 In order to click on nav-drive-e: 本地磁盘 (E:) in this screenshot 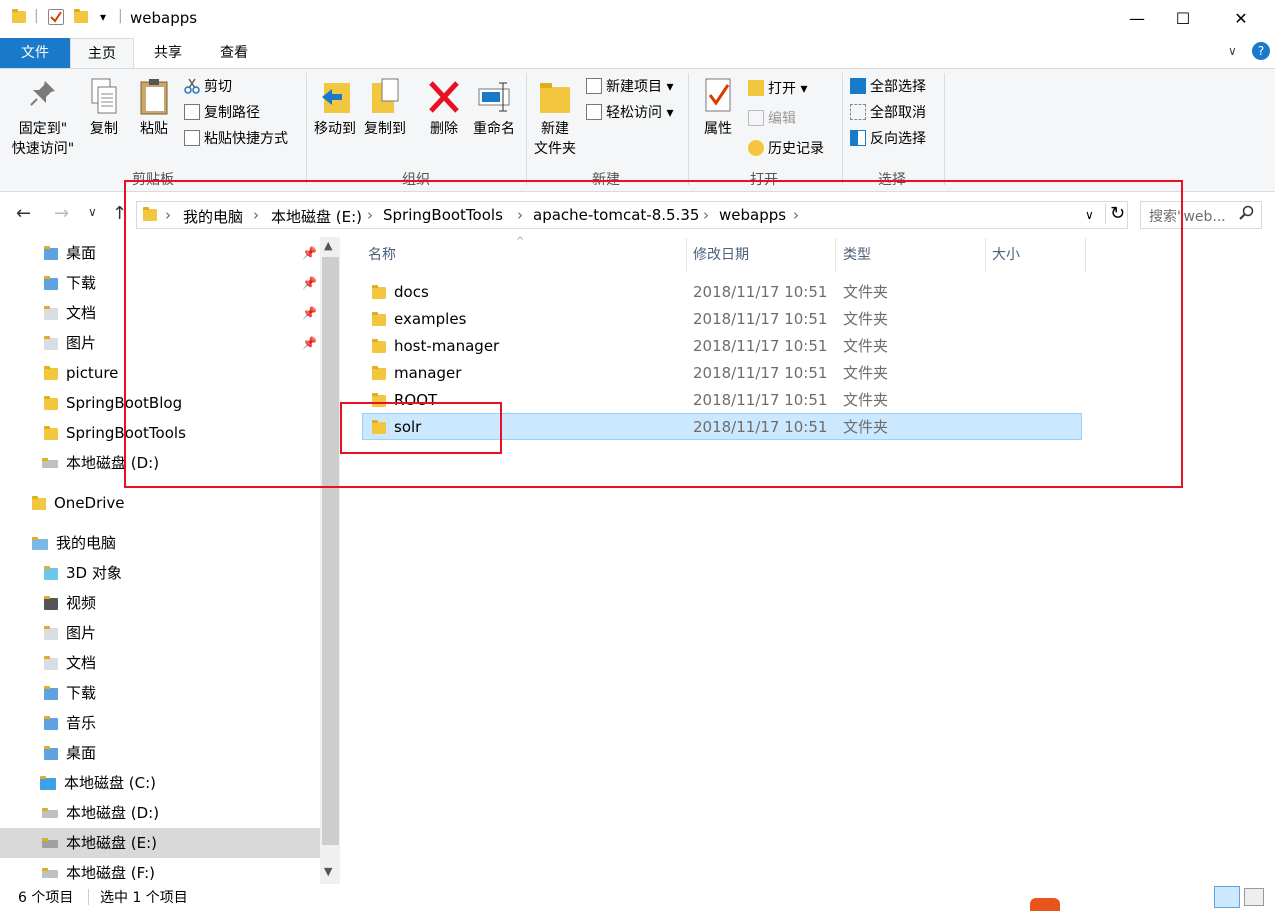, I will do `click(160, 843)`.